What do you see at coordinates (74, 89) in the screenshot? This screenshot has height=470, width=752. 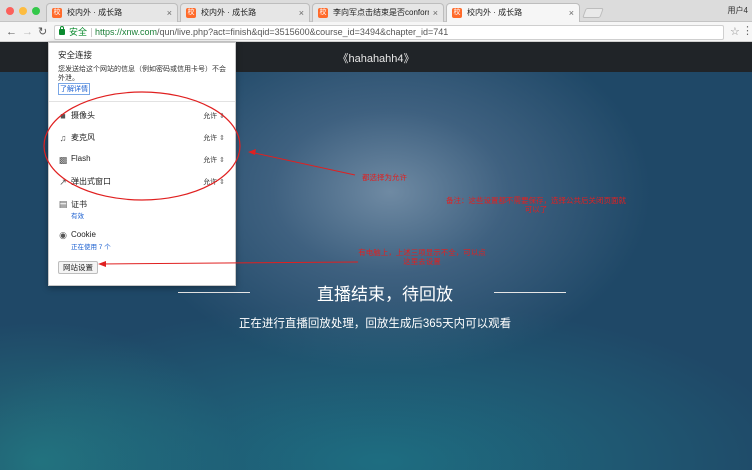 I see `learn-more-link: 了解详情` at bounding box center [74, 89].